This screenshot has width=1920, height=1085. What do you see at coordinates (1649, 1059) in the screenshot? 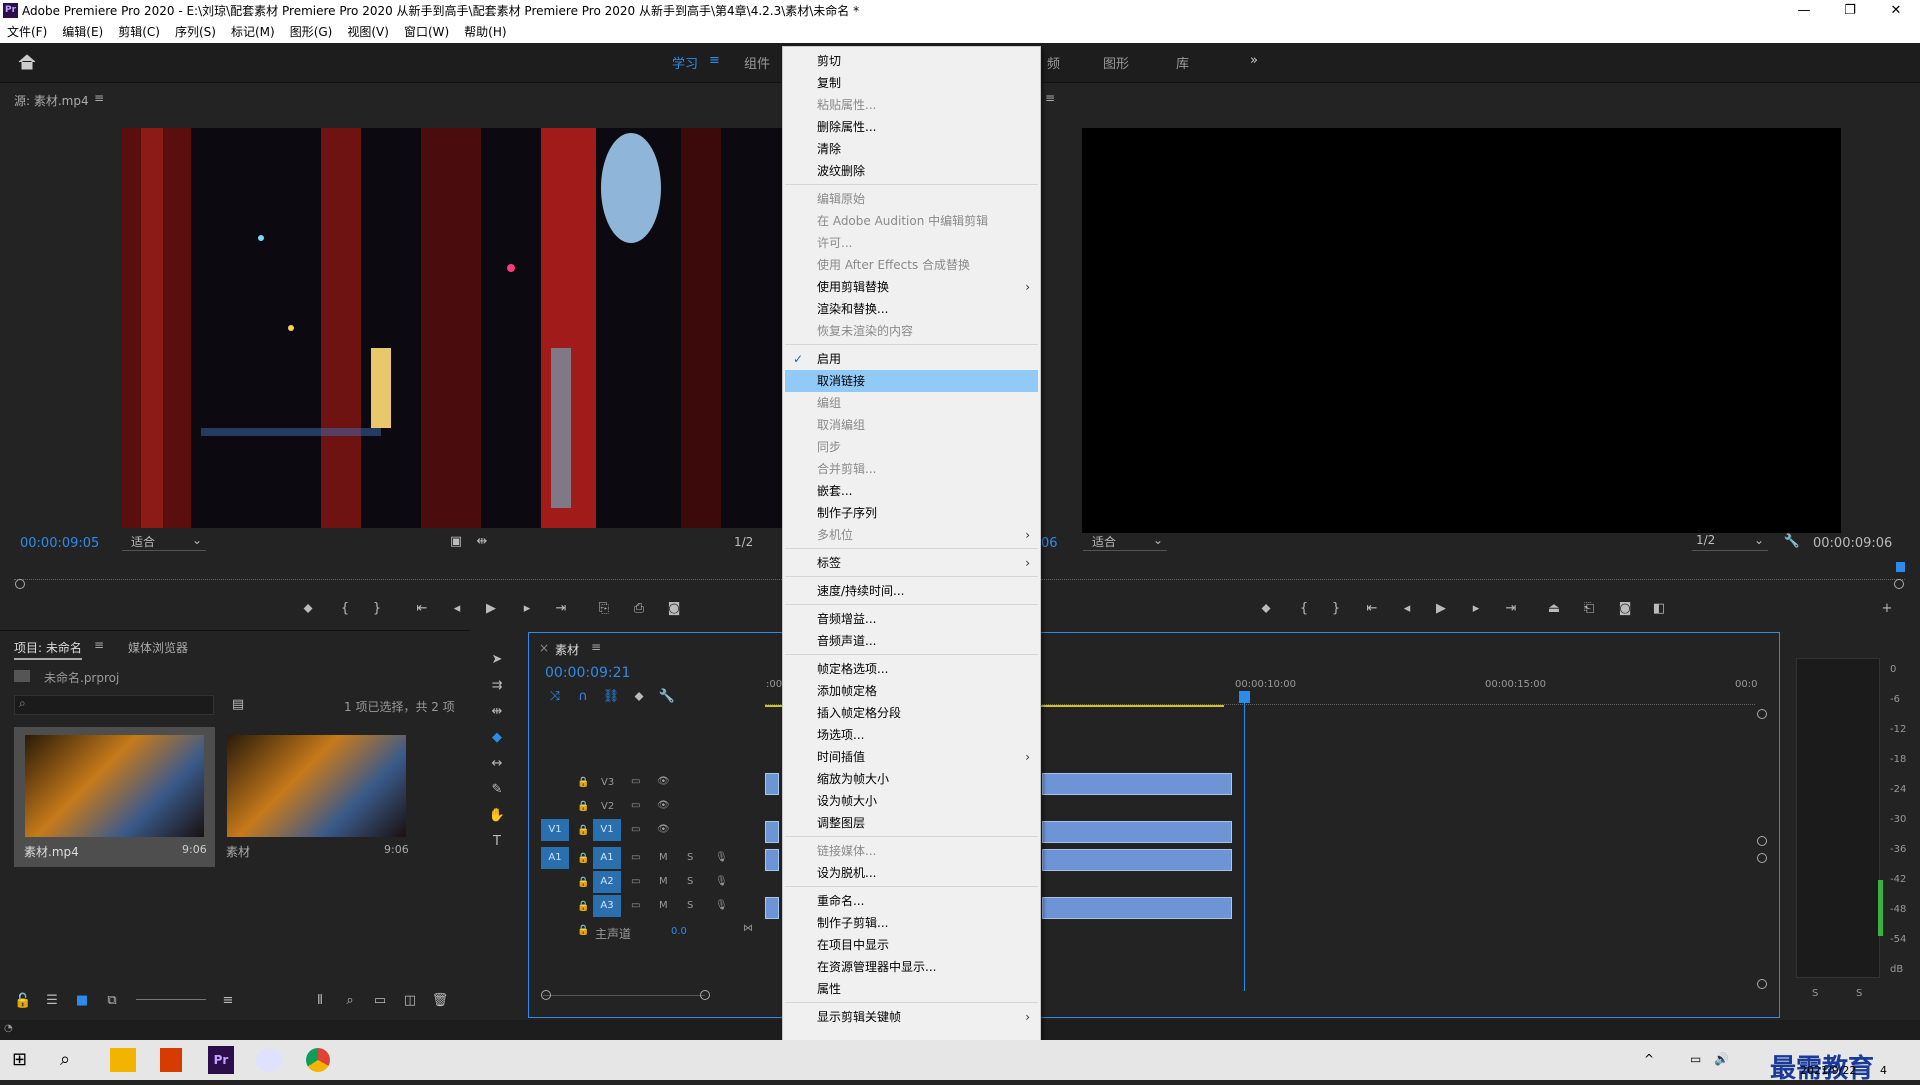
I see `tray-chevron-icon: ^` at bounding box center [1649, 1059].